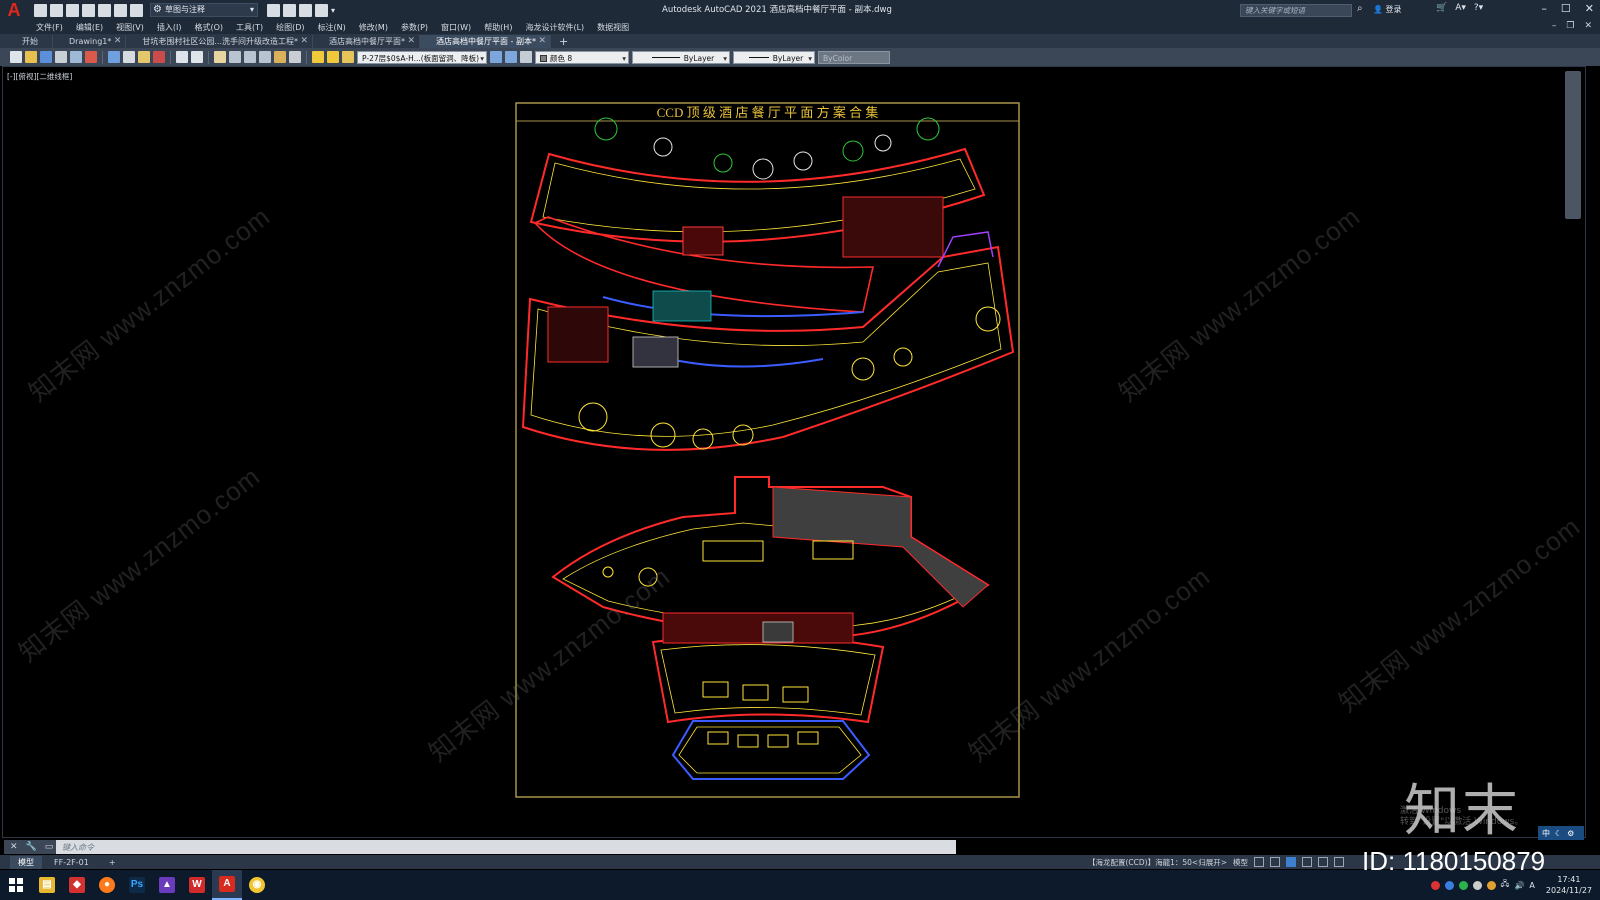  What do you see at coordinates (26, 862) in the screenshot?
I see `layout-tab: 模型` at bounding box center [26, 862].